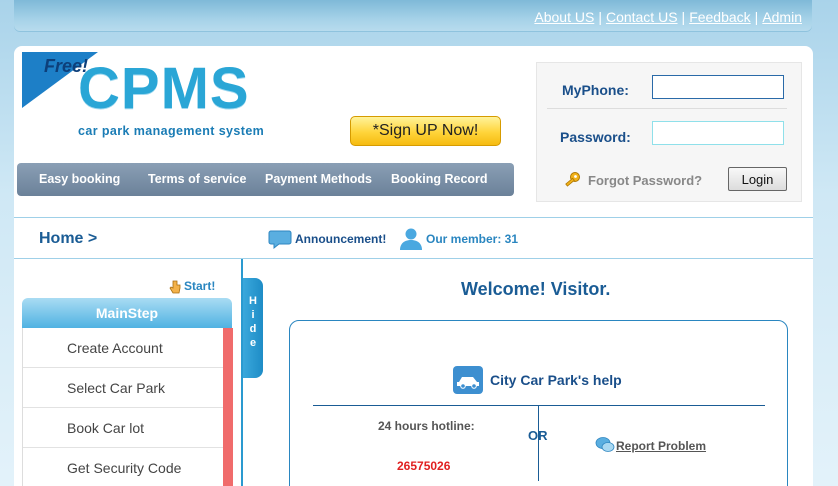 This screenshot has width=838, height=486. I want to click on step-get-security-code: Get Security Code, so click(128, 467).